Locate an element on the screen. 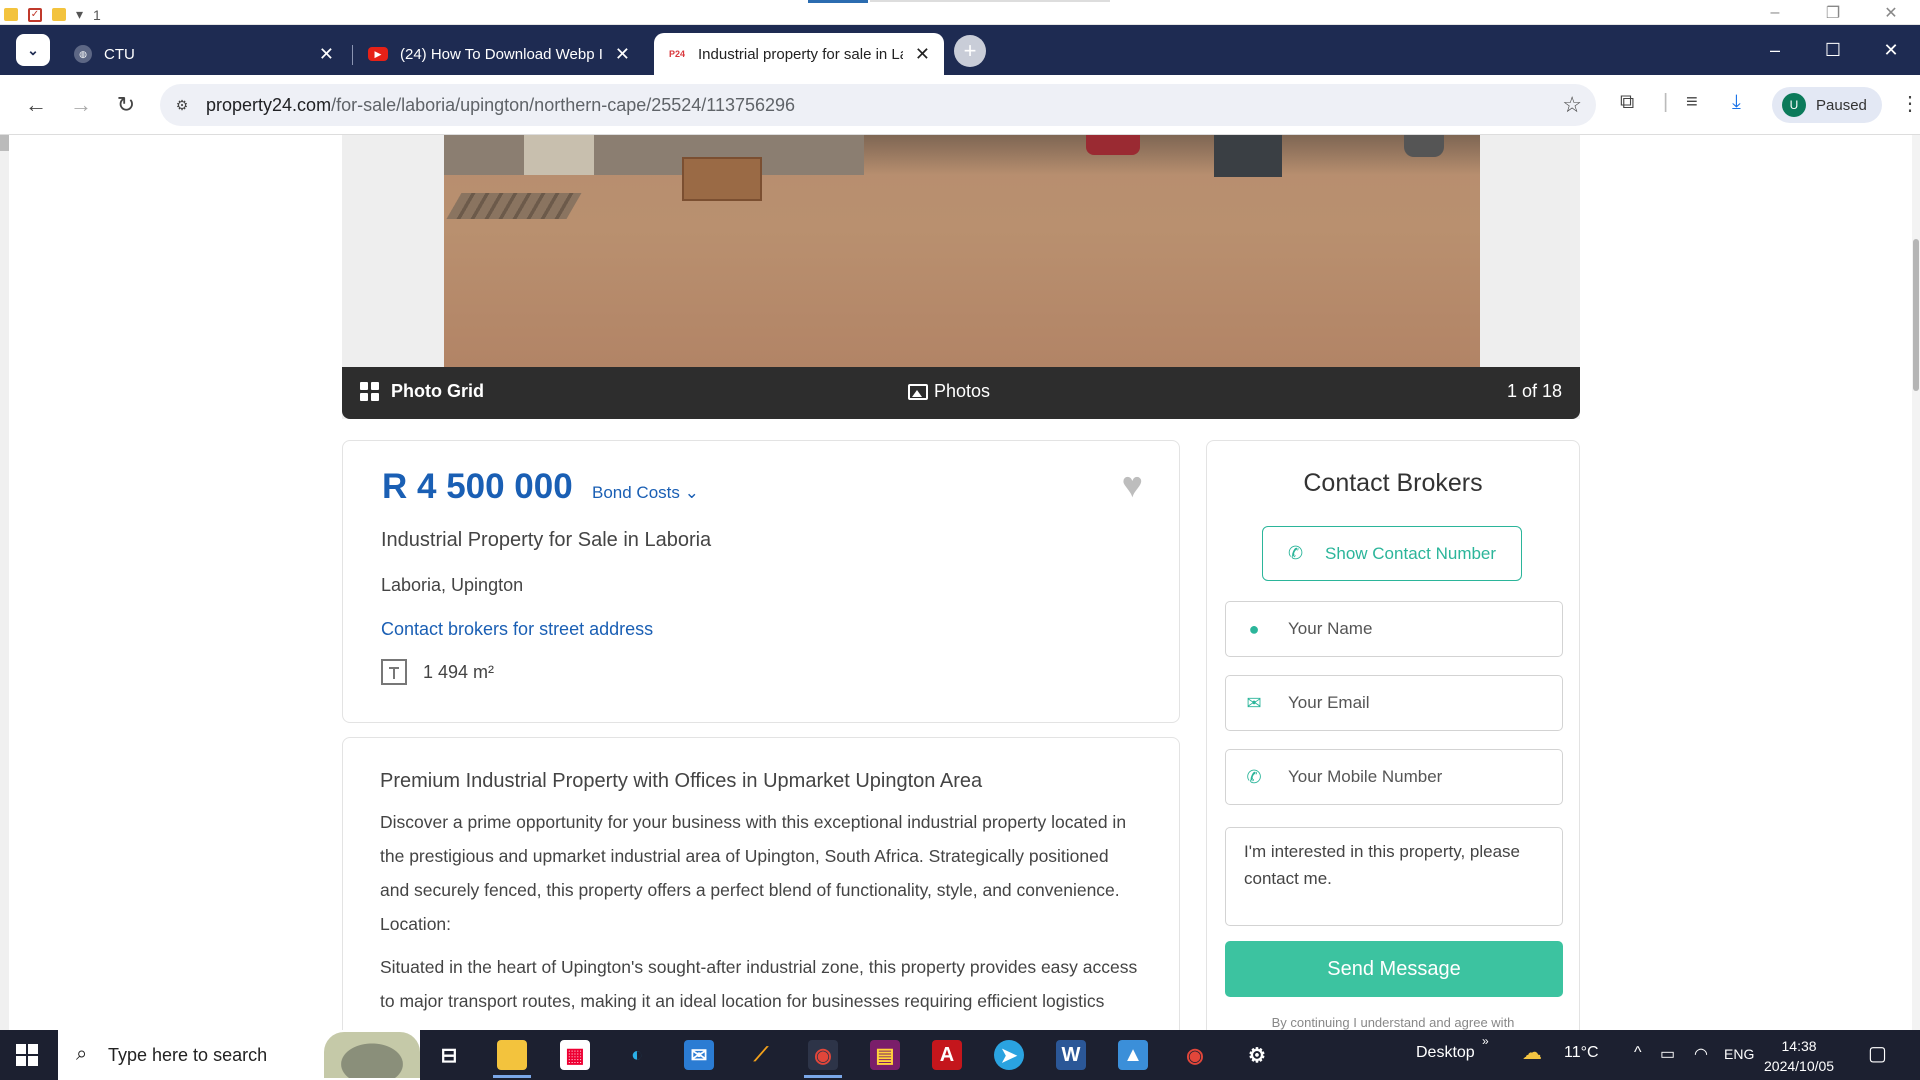 Image resolution: width=1920 pixels, height=1080 pixels. photo-machine is located at coordinates (1248, 156).